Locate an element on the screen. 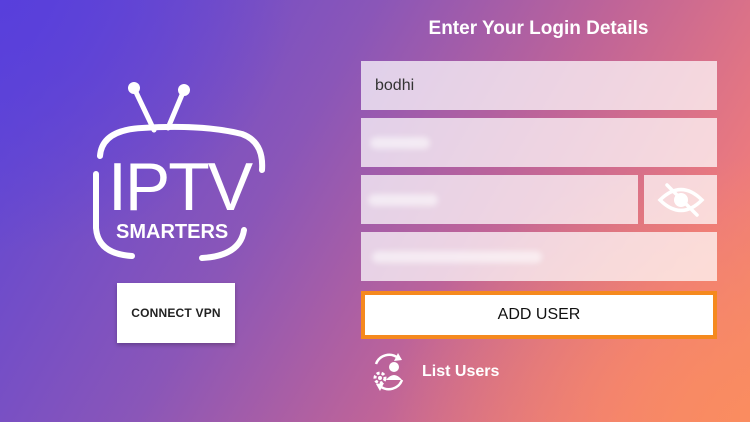 The image size is (750, 422). list-users-link: List Users is located at coordinates (433, 372).